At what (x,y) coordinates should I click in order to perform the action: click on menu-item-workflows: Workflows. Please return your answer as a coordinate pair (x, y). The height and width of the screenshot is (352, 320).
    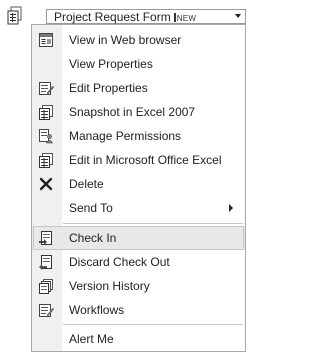
    Looking at the image, I should click on (138, 310).